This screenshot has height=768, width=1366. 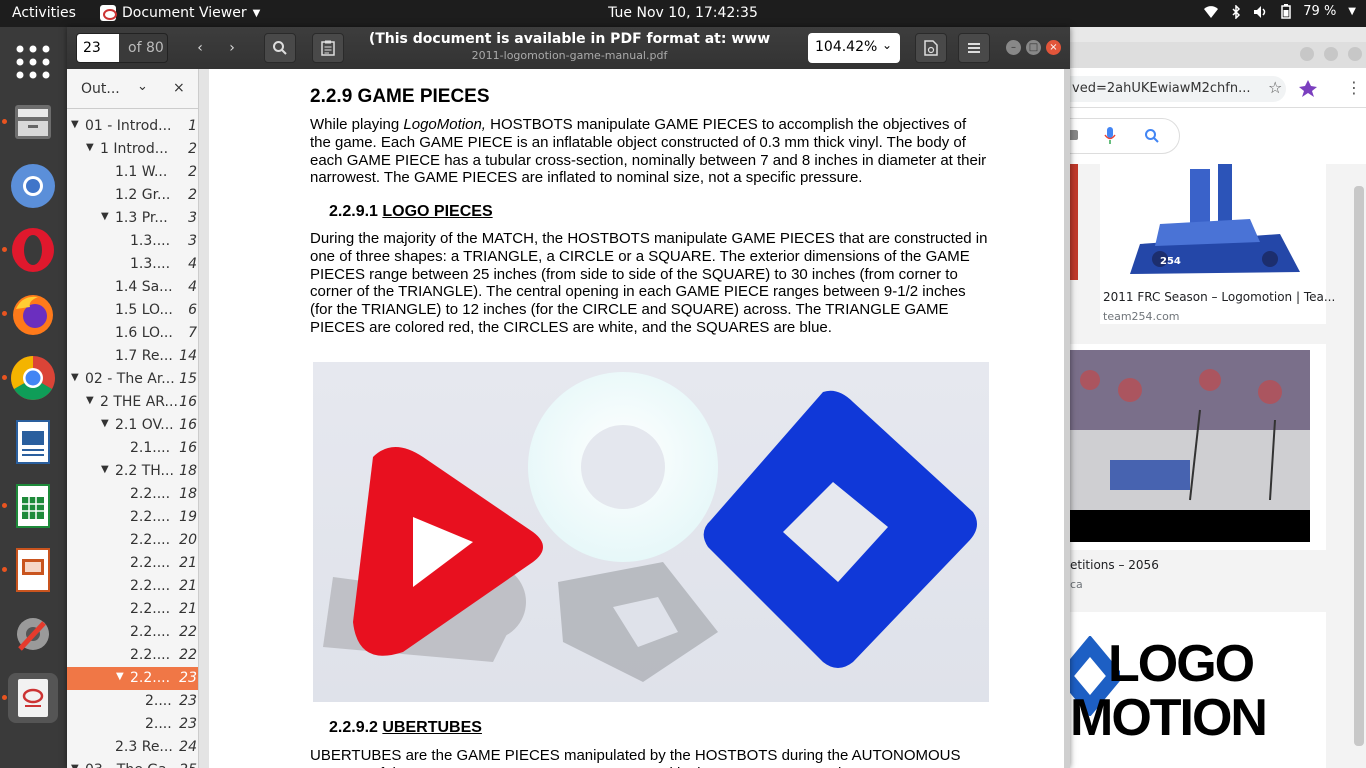 What do you see at coordinates (188, 563) in the screenshot?
I see `outline-item-page: 21` at bounding box center [188, 563].